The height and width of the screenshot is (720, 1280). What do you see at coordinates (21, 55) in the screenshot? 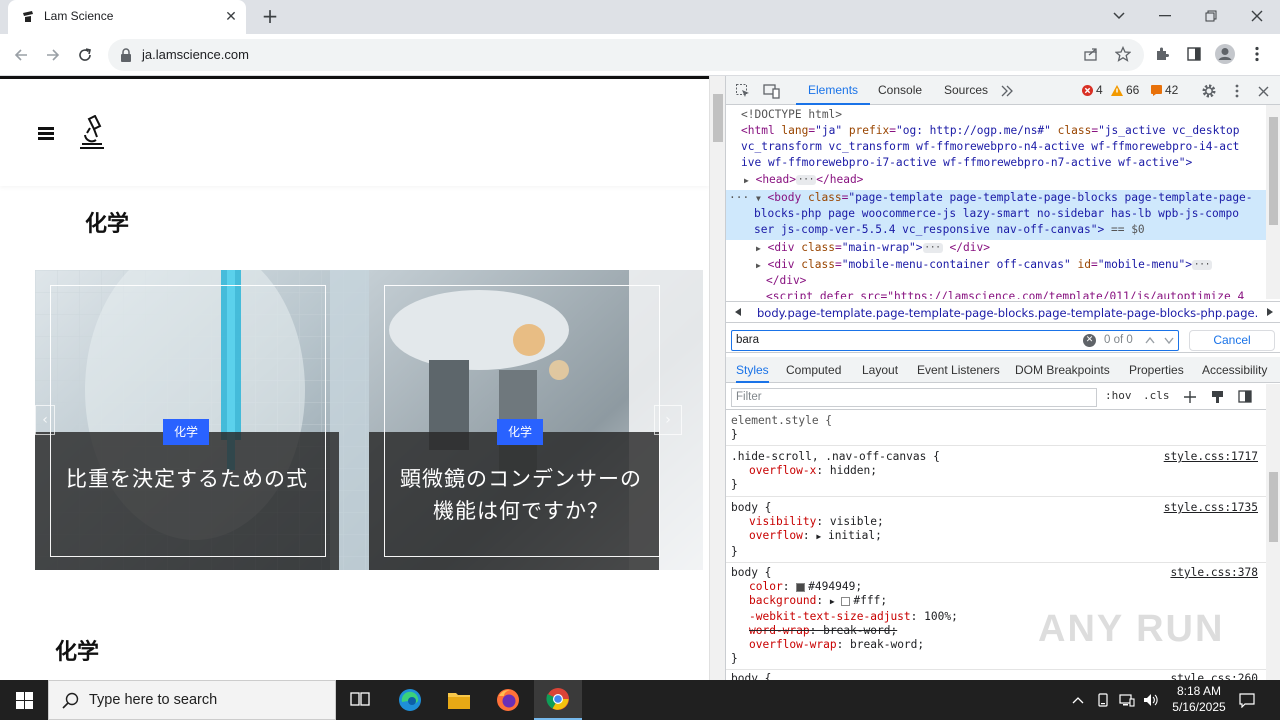
I see `back-icon` at bounding box center [21, 55].